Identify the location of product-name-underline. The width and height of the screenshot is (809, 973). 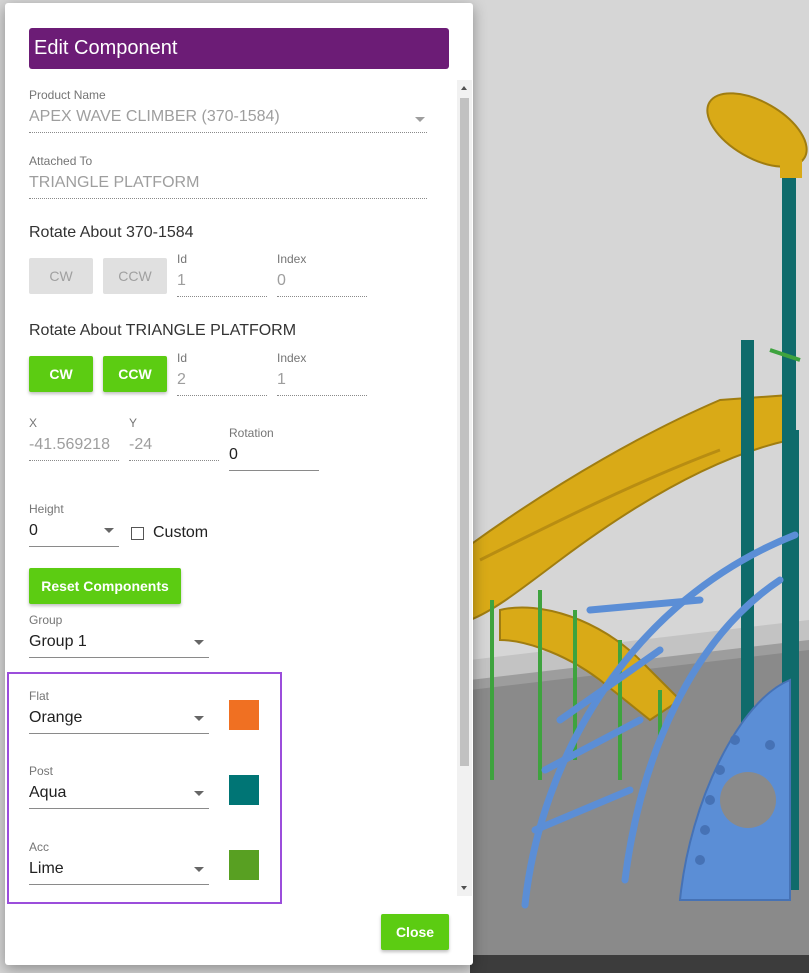
(228, 132).